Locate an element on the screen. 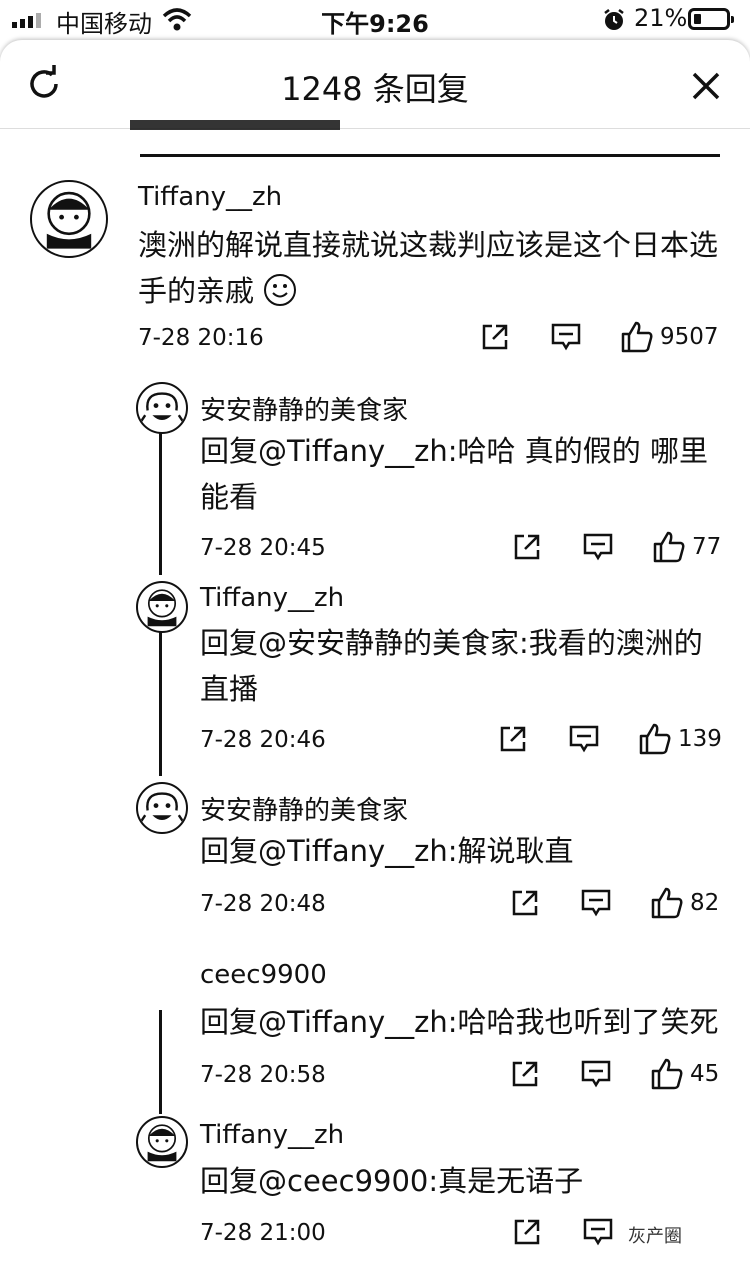  comment-text: 澳洲的解说直接就说这裁判应该是这个日本选手的亲戚 is located at coordinates (428, 268).